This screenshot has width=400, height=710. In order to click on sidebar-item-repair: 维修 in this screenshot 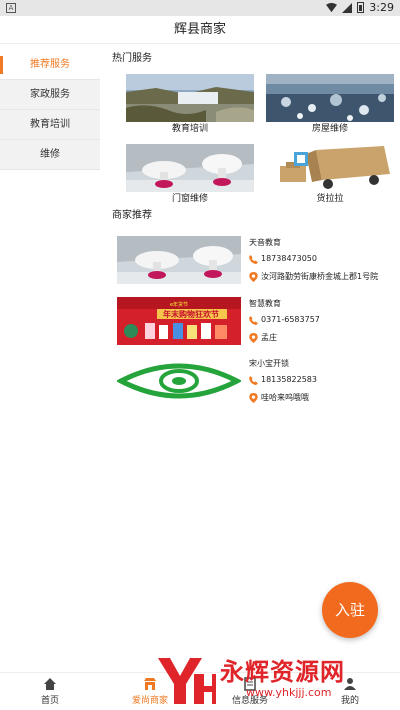, I will do `click(50, 155)`.